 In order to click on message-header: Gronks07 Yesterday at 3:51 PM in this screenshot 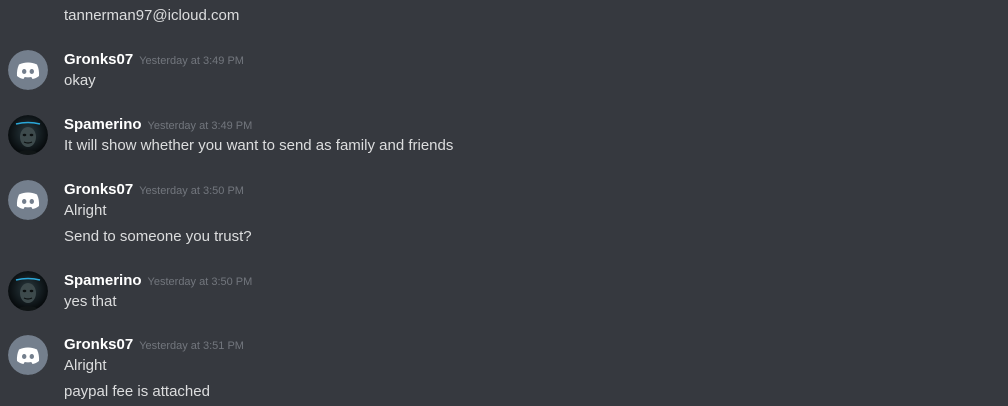, I will do `click(154, 345)`.